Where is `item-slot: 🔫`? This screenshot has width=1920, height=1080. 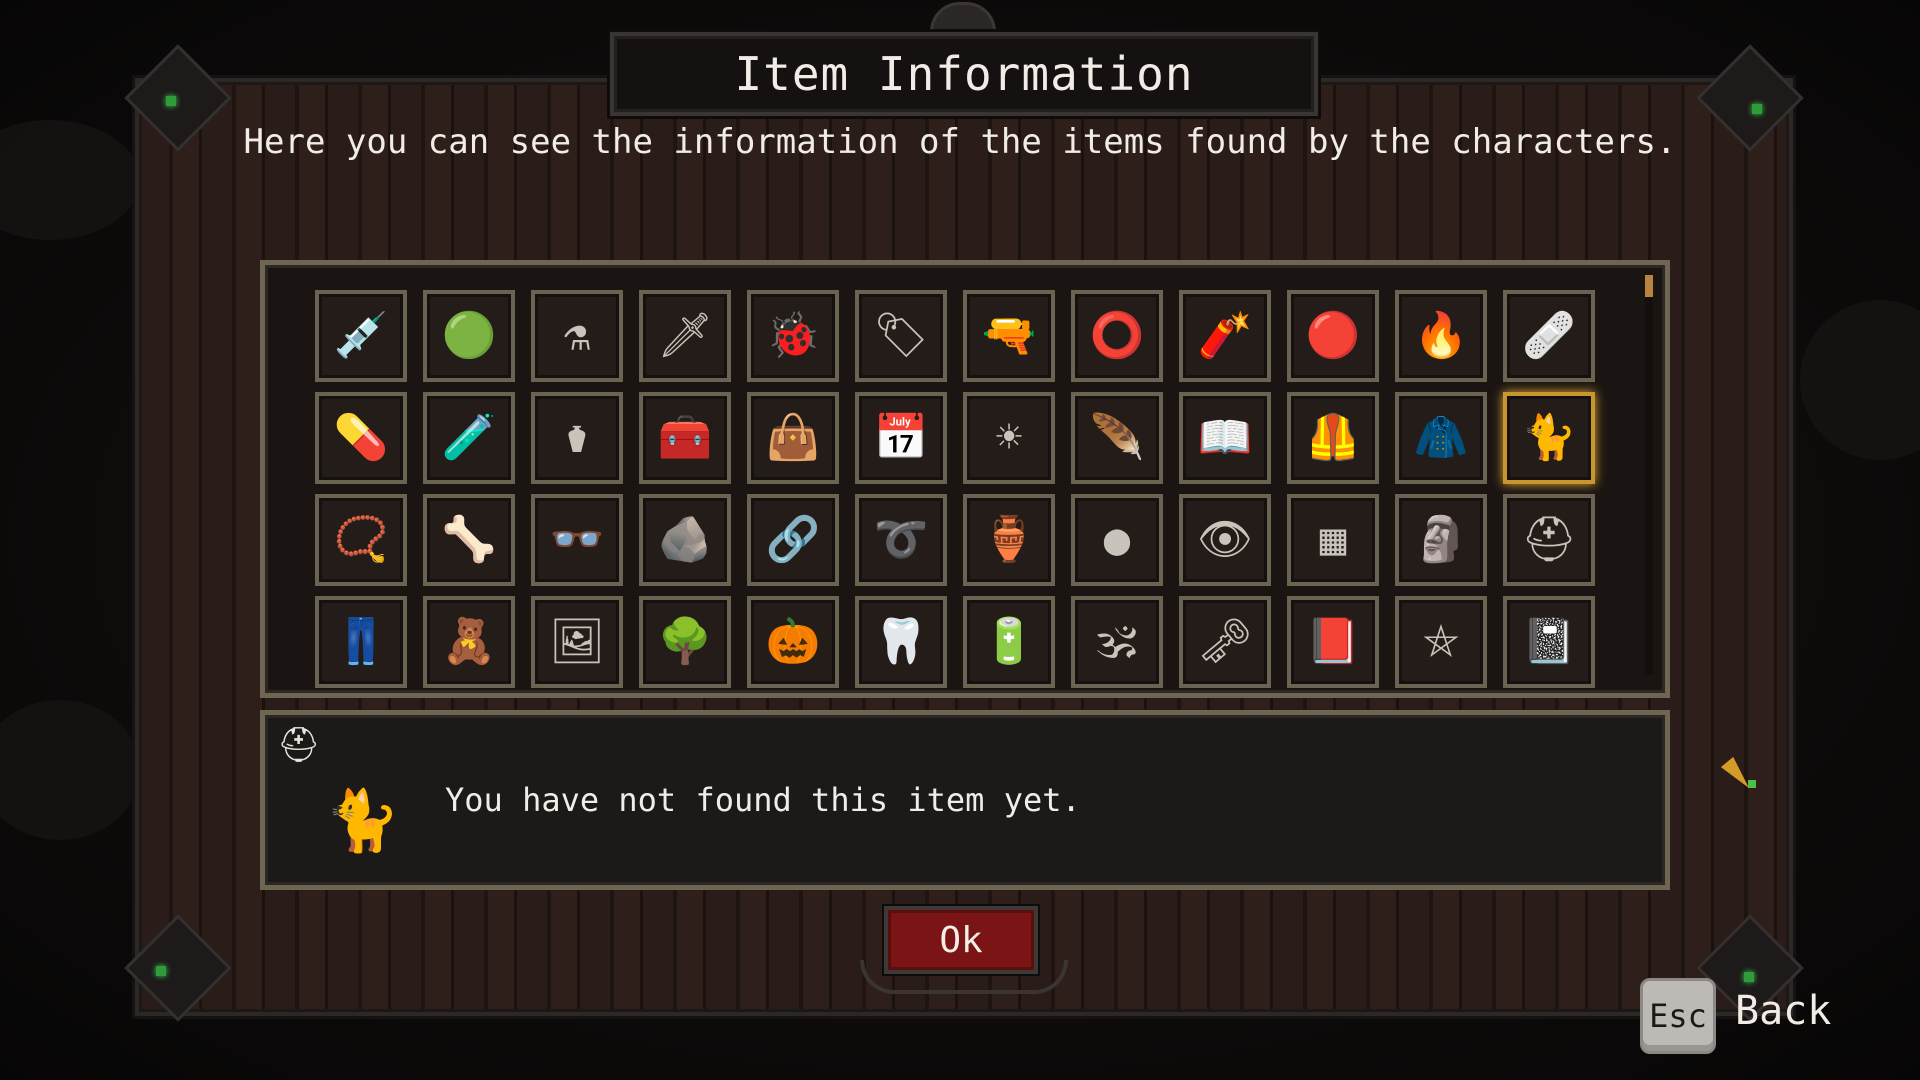
item-slot: 🔫 is located at coordinates (1009, 336).